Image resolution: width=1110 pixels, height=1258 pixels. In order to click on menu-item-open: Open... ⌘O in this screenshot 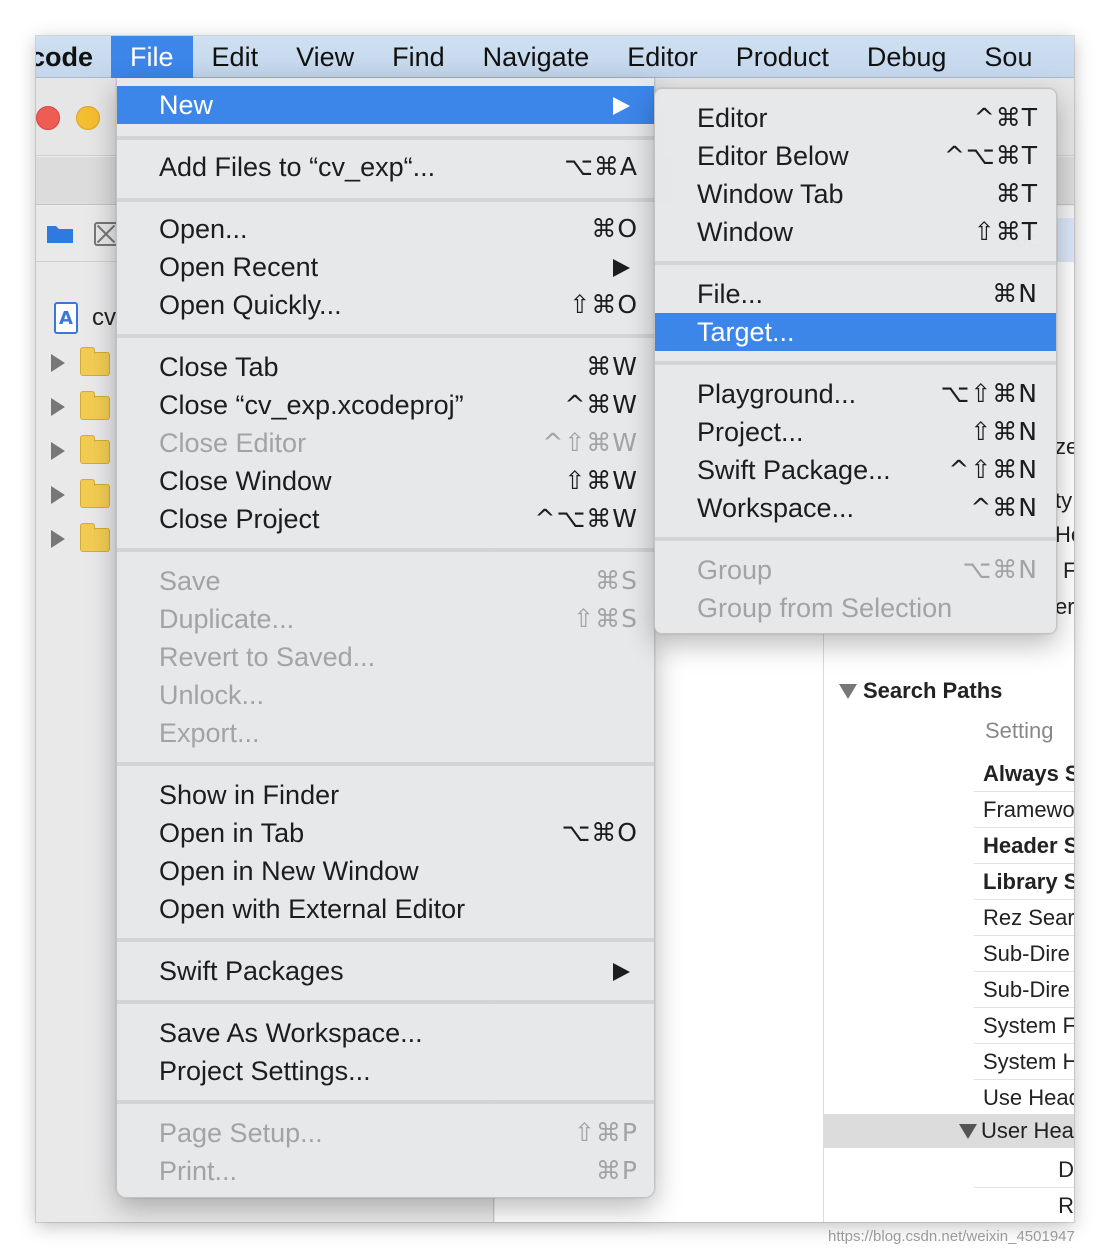, I will do `click(385, 229)`.